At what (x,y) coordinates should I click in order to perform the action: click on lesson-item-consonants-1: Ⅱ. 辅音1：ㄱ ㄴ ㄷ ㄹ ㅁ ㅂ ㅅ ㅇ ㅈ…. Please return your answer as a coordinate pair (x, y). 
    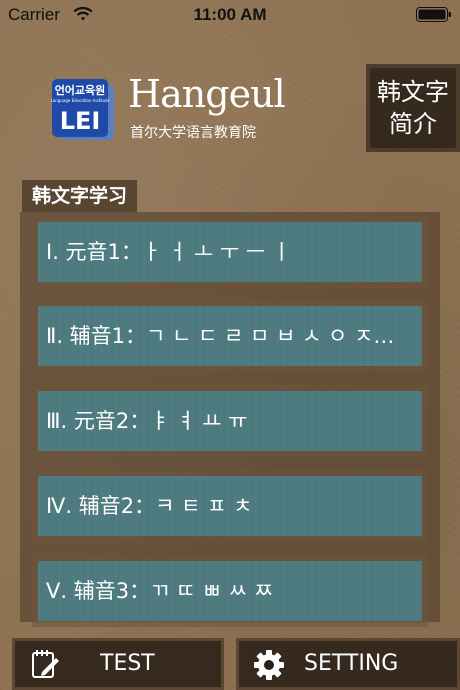
    Looking at the image, I should click on (230, 336).